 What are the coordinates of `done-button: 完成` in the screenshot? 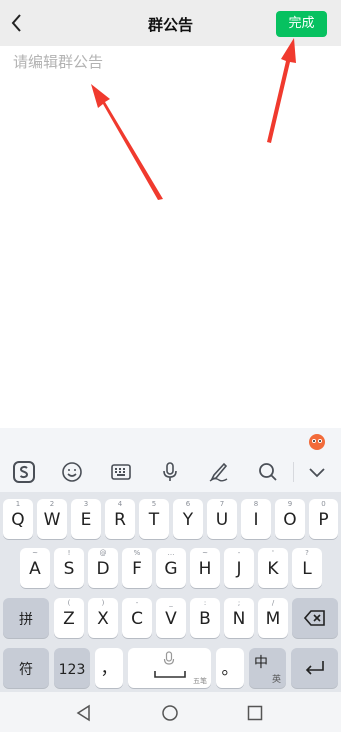 It's located at (301, 24).